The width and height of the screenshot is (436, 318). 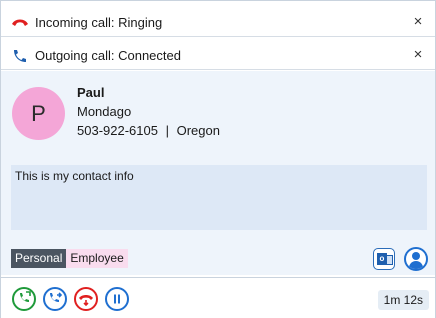 I want to click on phone-icon, so click(x=20, y=55).